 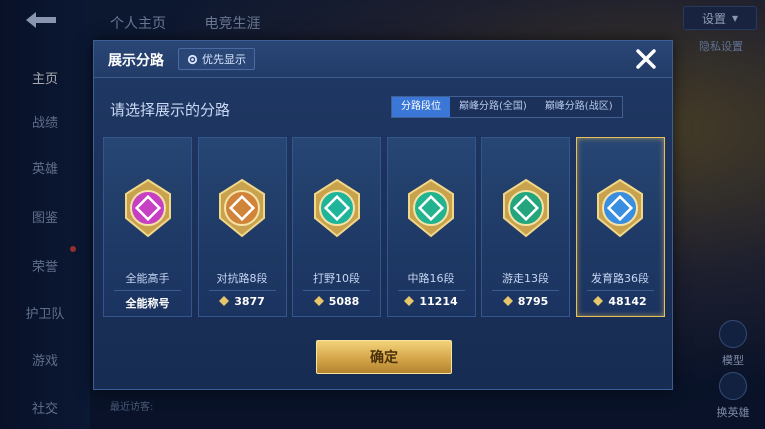 I want to click on tab-peak-lane-national: 巅峰分路(全国), so click(x=493, y=107).